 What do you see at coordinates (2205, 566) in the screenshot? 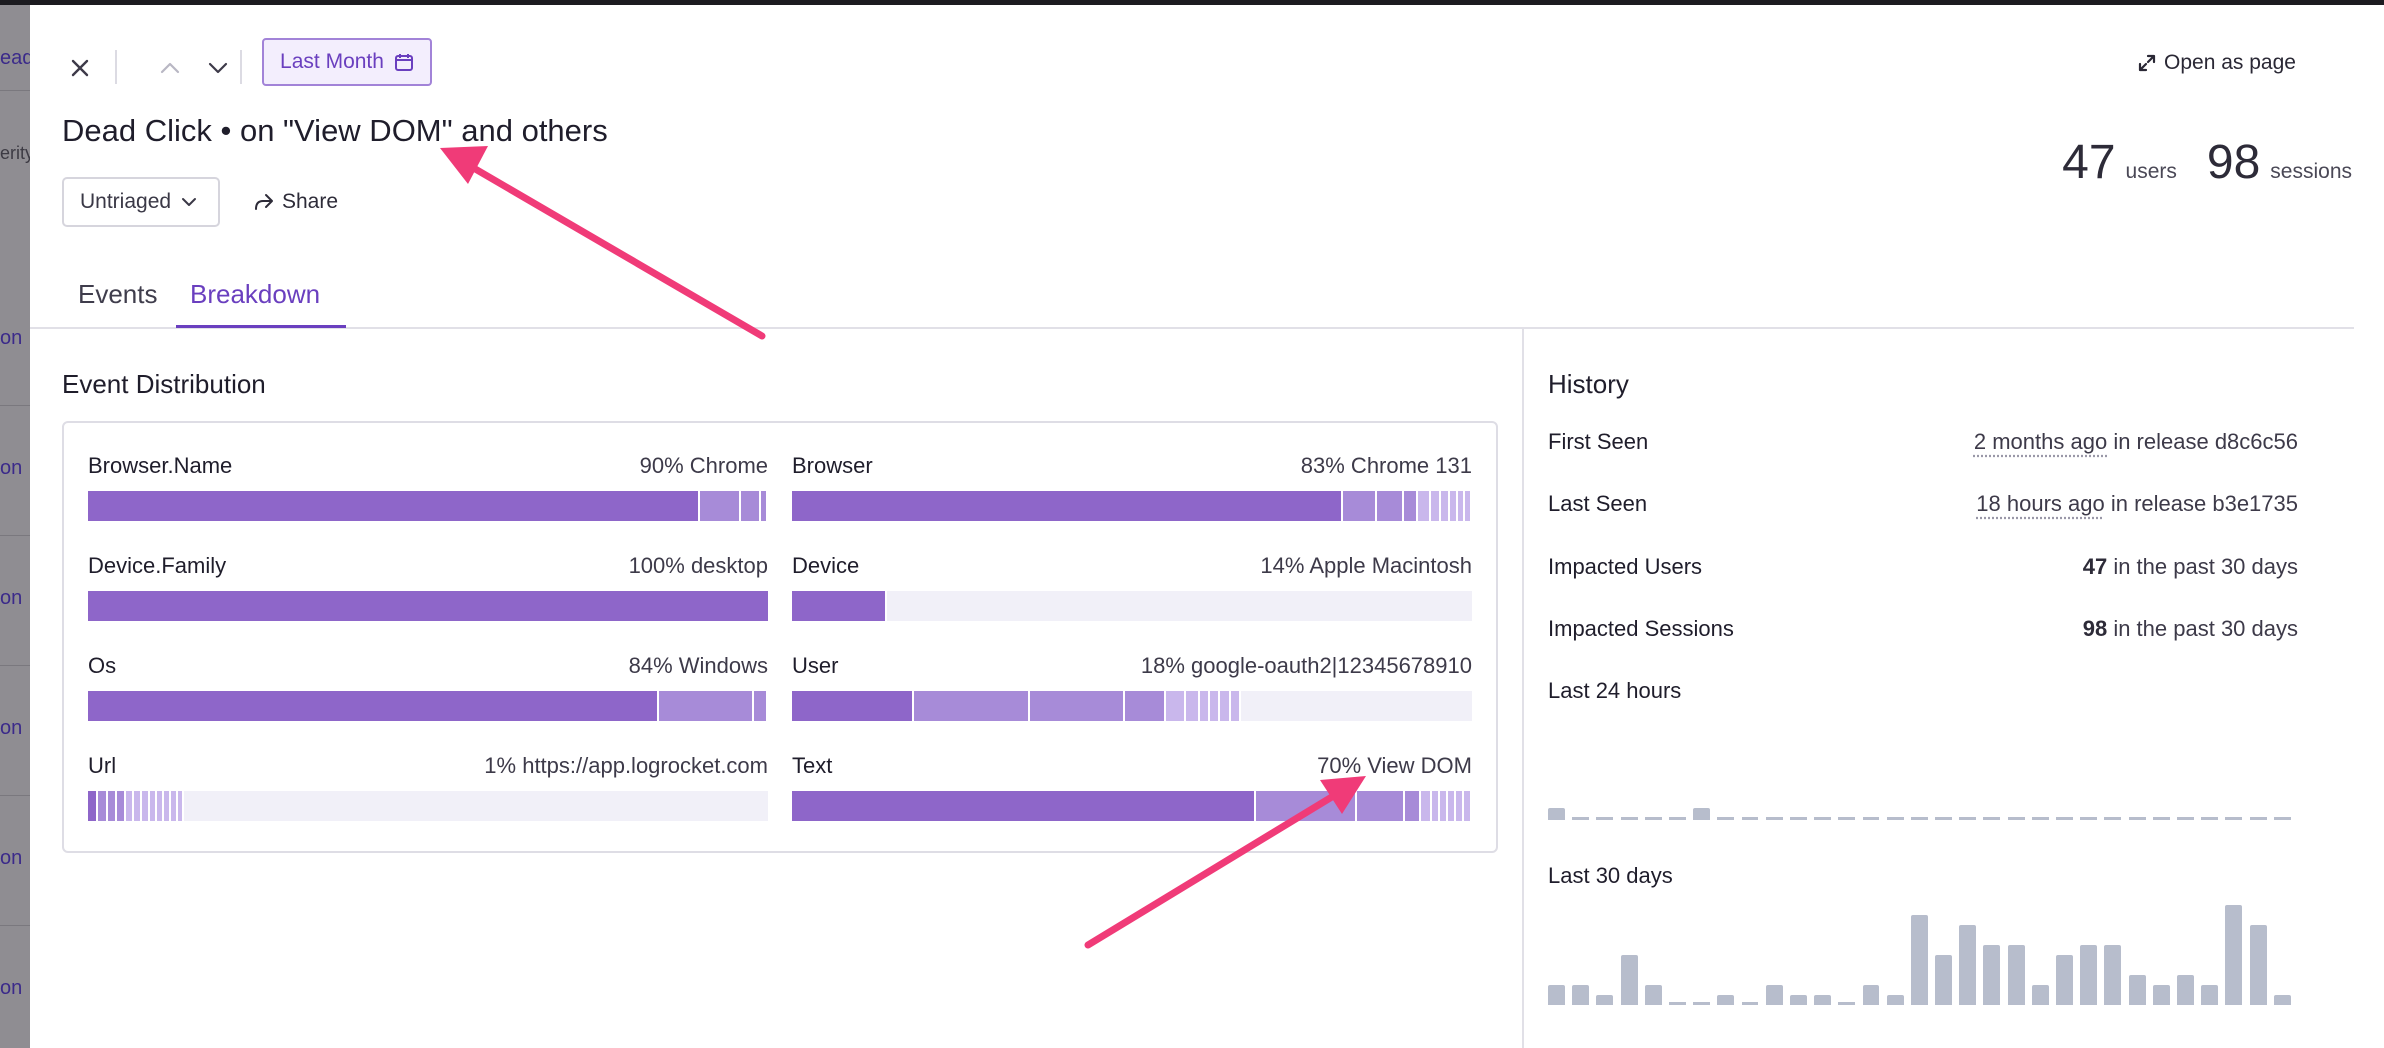
I see `impacted-users-suffix: in the past 30 days` at bounding box center [2205, 566].